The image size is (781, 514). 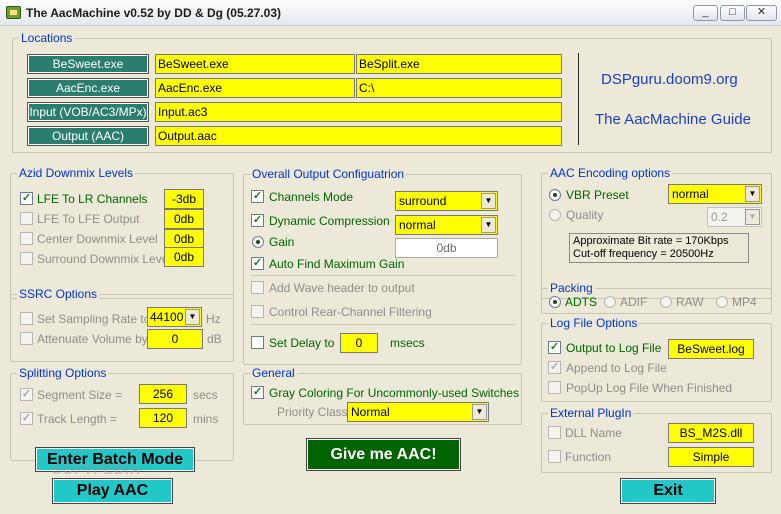 What do you see at coordinates (555, 302) in the screenshot?
I see `adts-radio` at bounding box center [555, 302].